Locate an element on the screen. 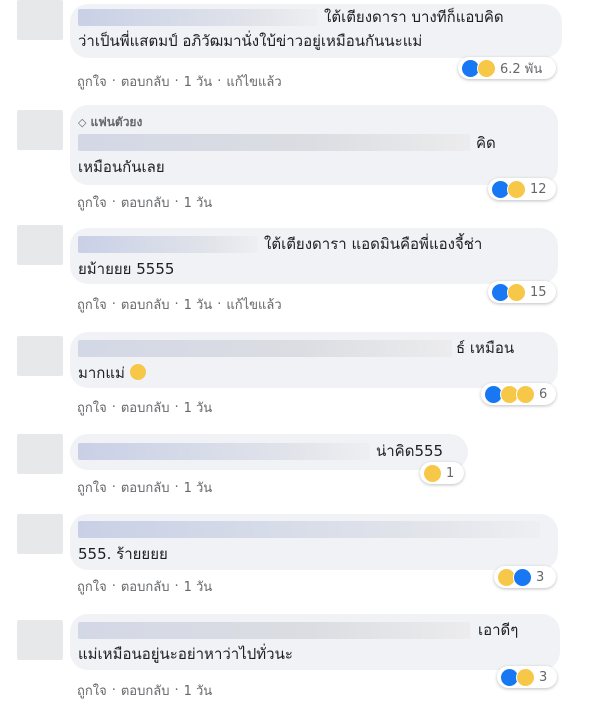 The image size is (600, 707). badge-label: แฟนตัวยง is located at coordinates (116, 122).